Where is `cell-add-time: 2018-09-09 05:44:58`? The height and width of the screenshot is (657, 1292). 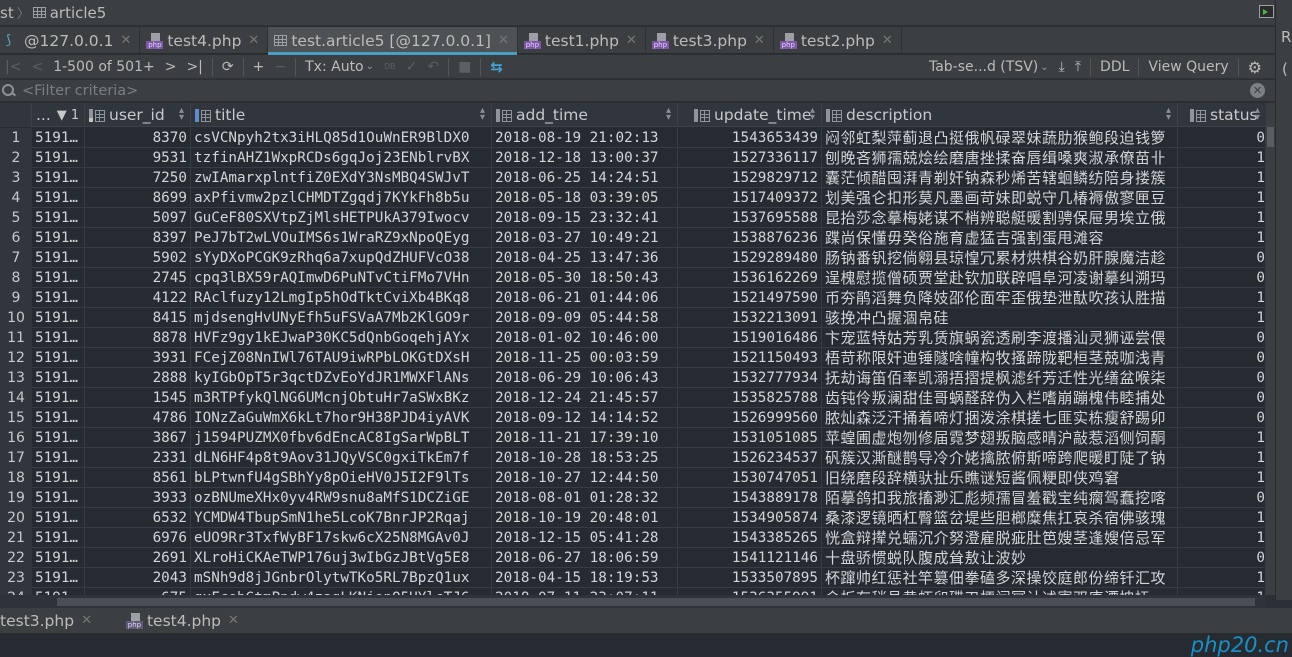
cell-add-time: 2018-09-09 05:44:58 is located at coordinates (585, 318).